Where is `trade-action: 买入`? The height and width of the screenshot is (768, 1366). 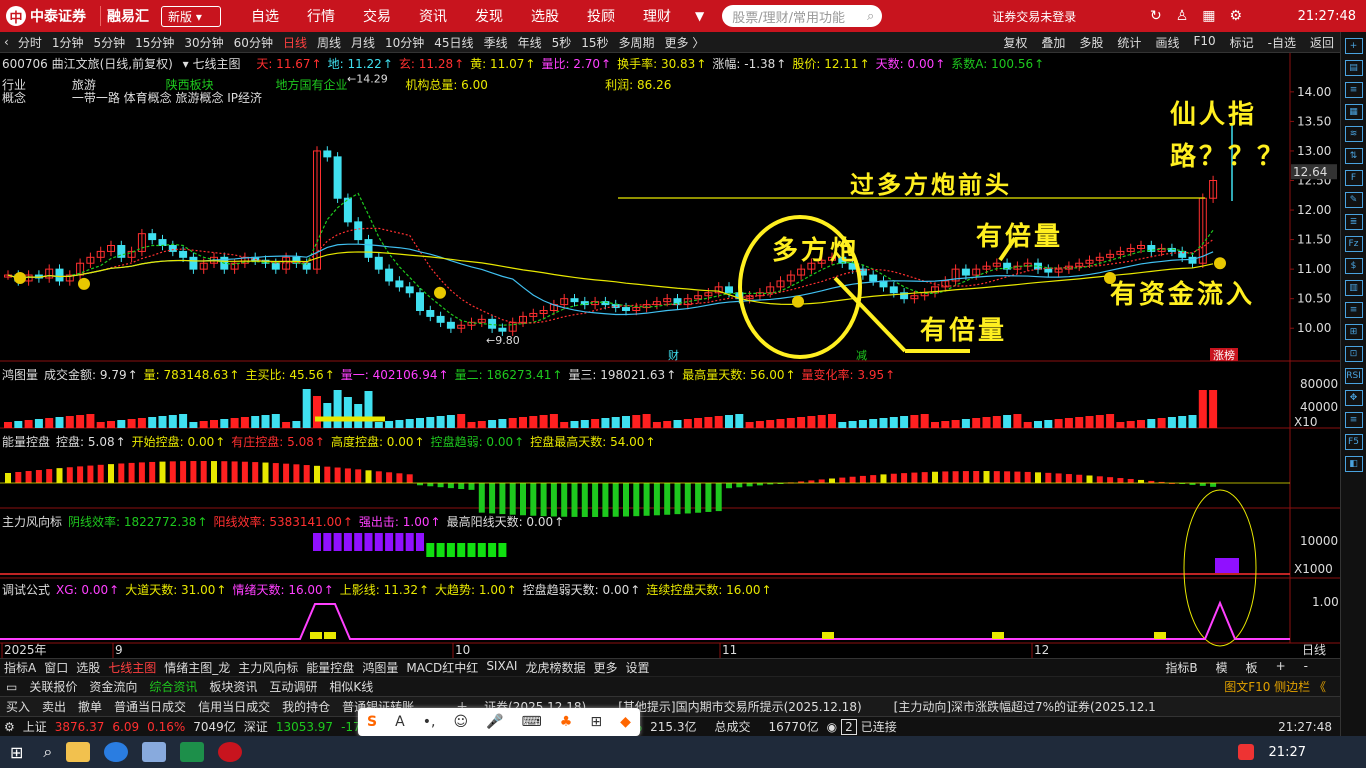 trade-action: 买入 is located at coordinates (18, 706).